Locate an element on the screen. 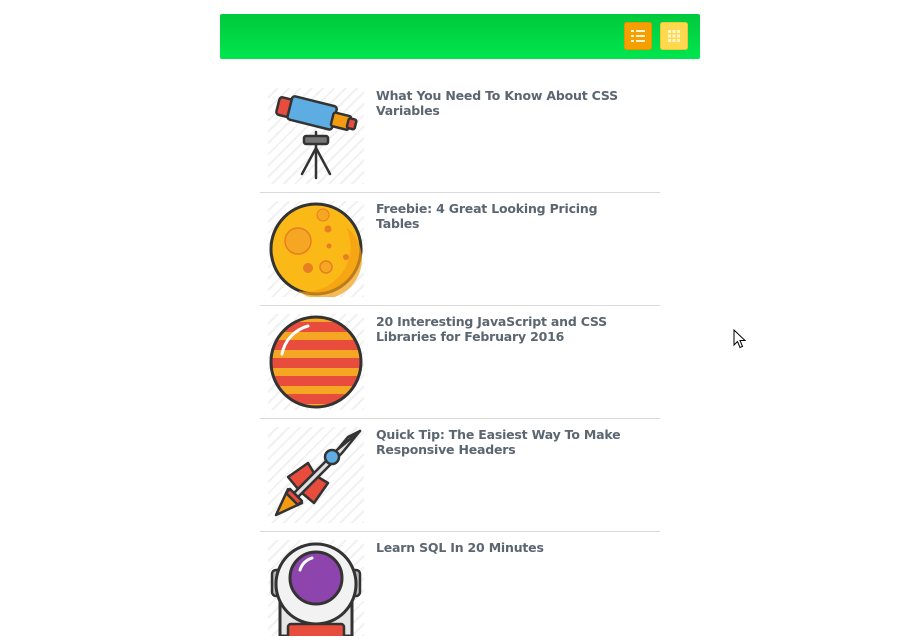 The height and width of the screenshot is (644, 921). planet-icon is located at coordinates (316, 362).